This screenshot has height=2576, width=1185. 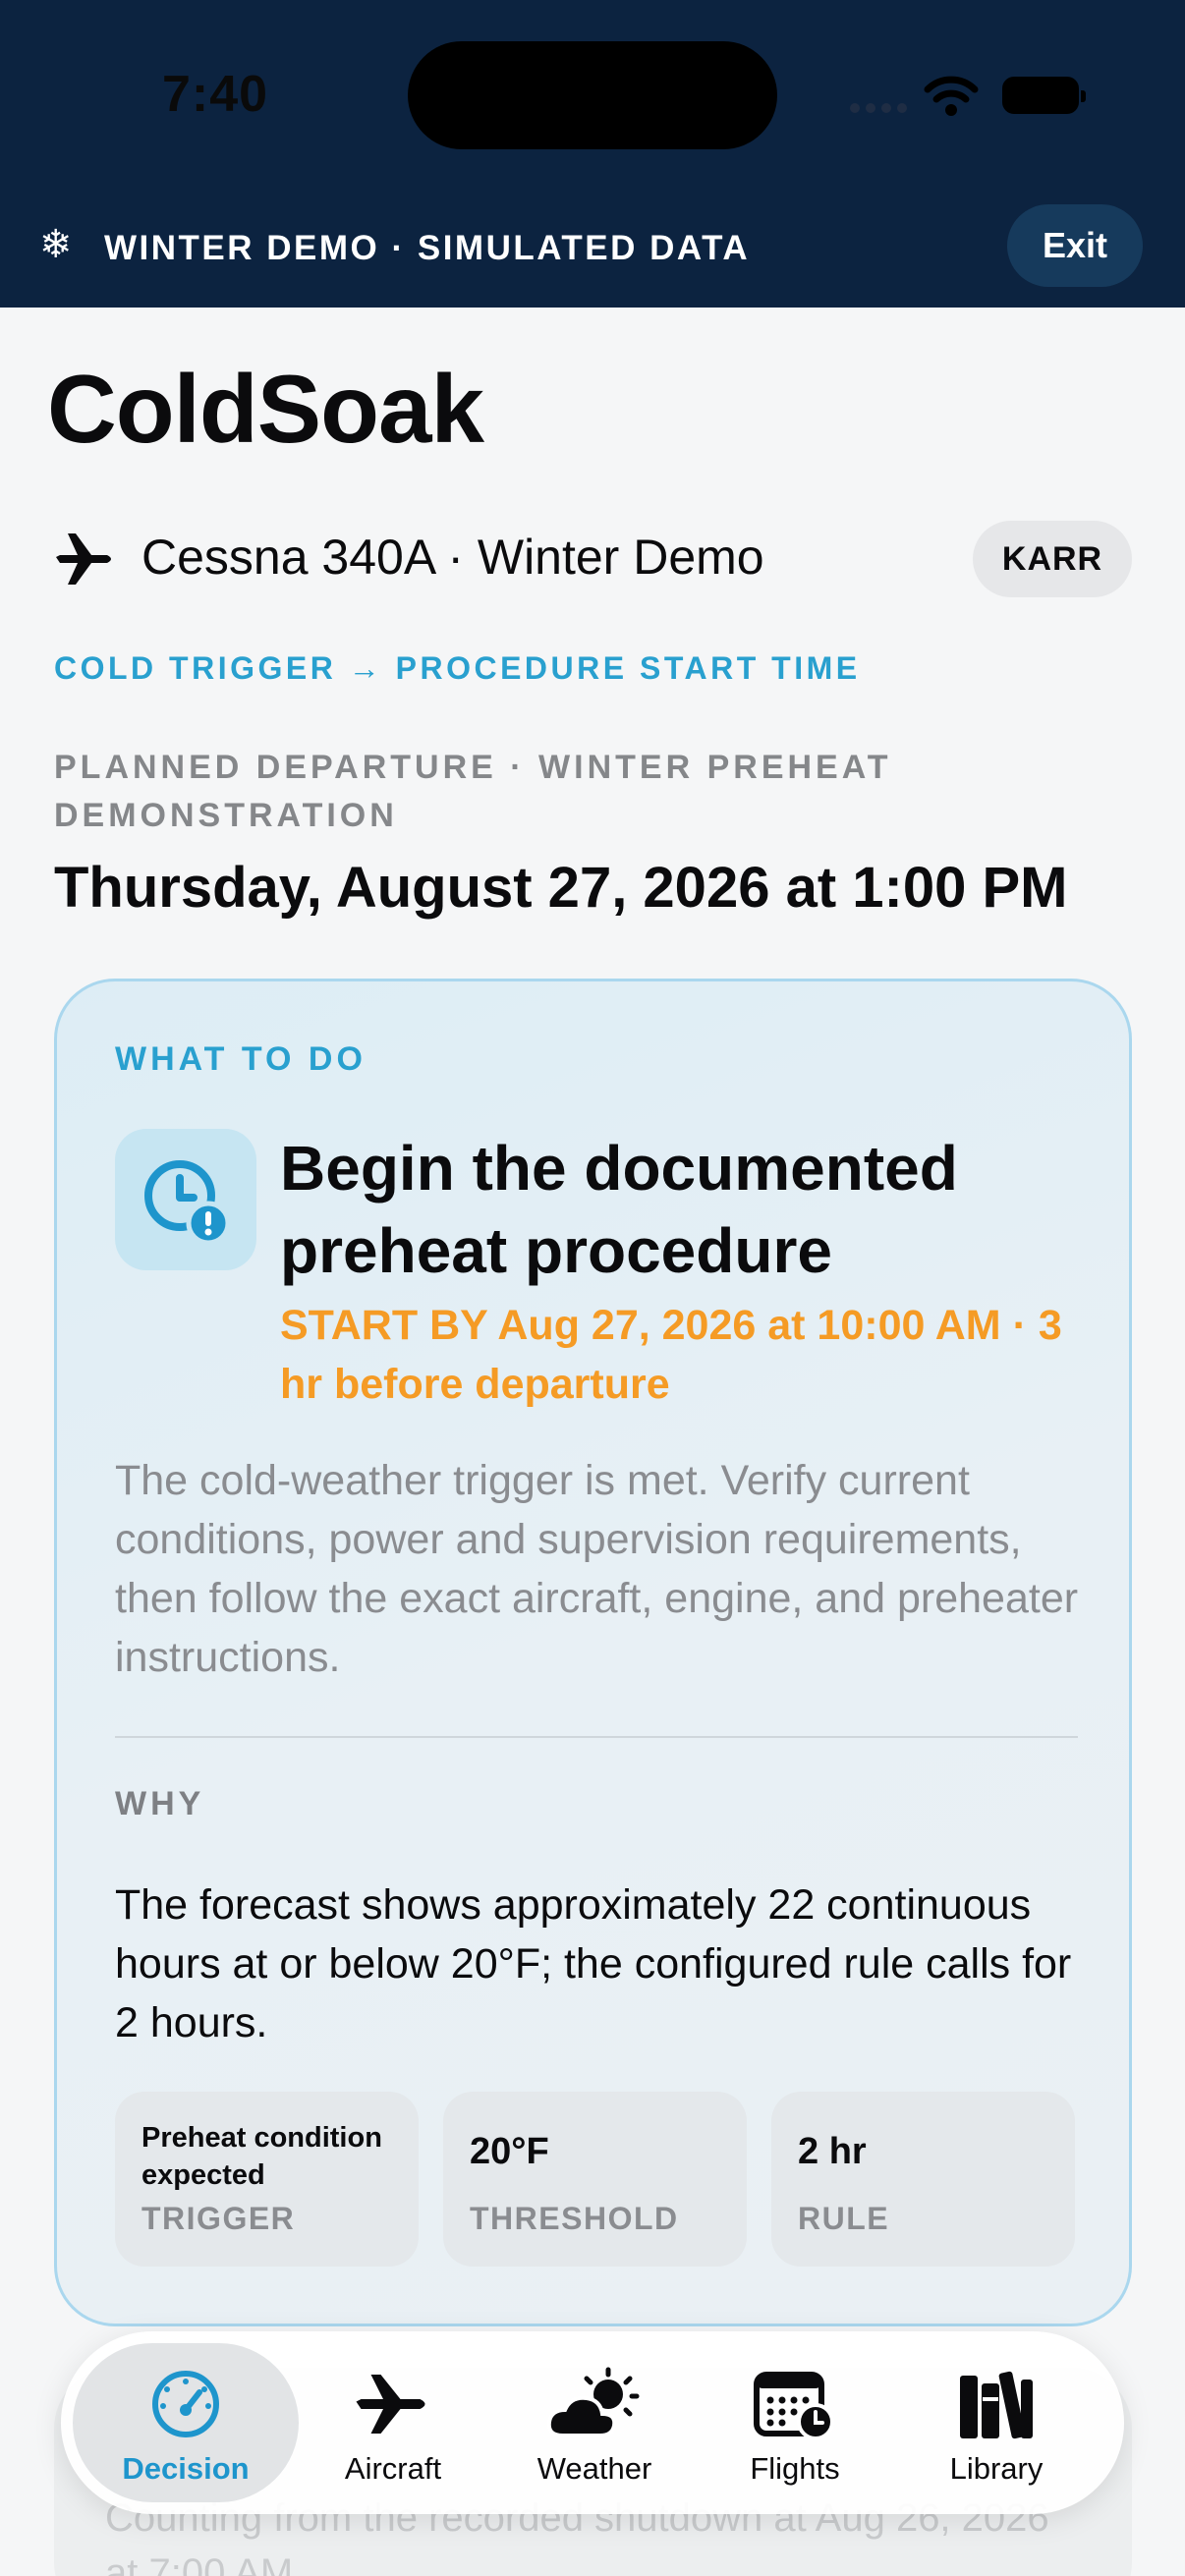 What do you see at coordinates (619, 1209) in the screenshot?
I see `action-title: Begin the documented preheat procedure` at bounding box center [619, 1209].